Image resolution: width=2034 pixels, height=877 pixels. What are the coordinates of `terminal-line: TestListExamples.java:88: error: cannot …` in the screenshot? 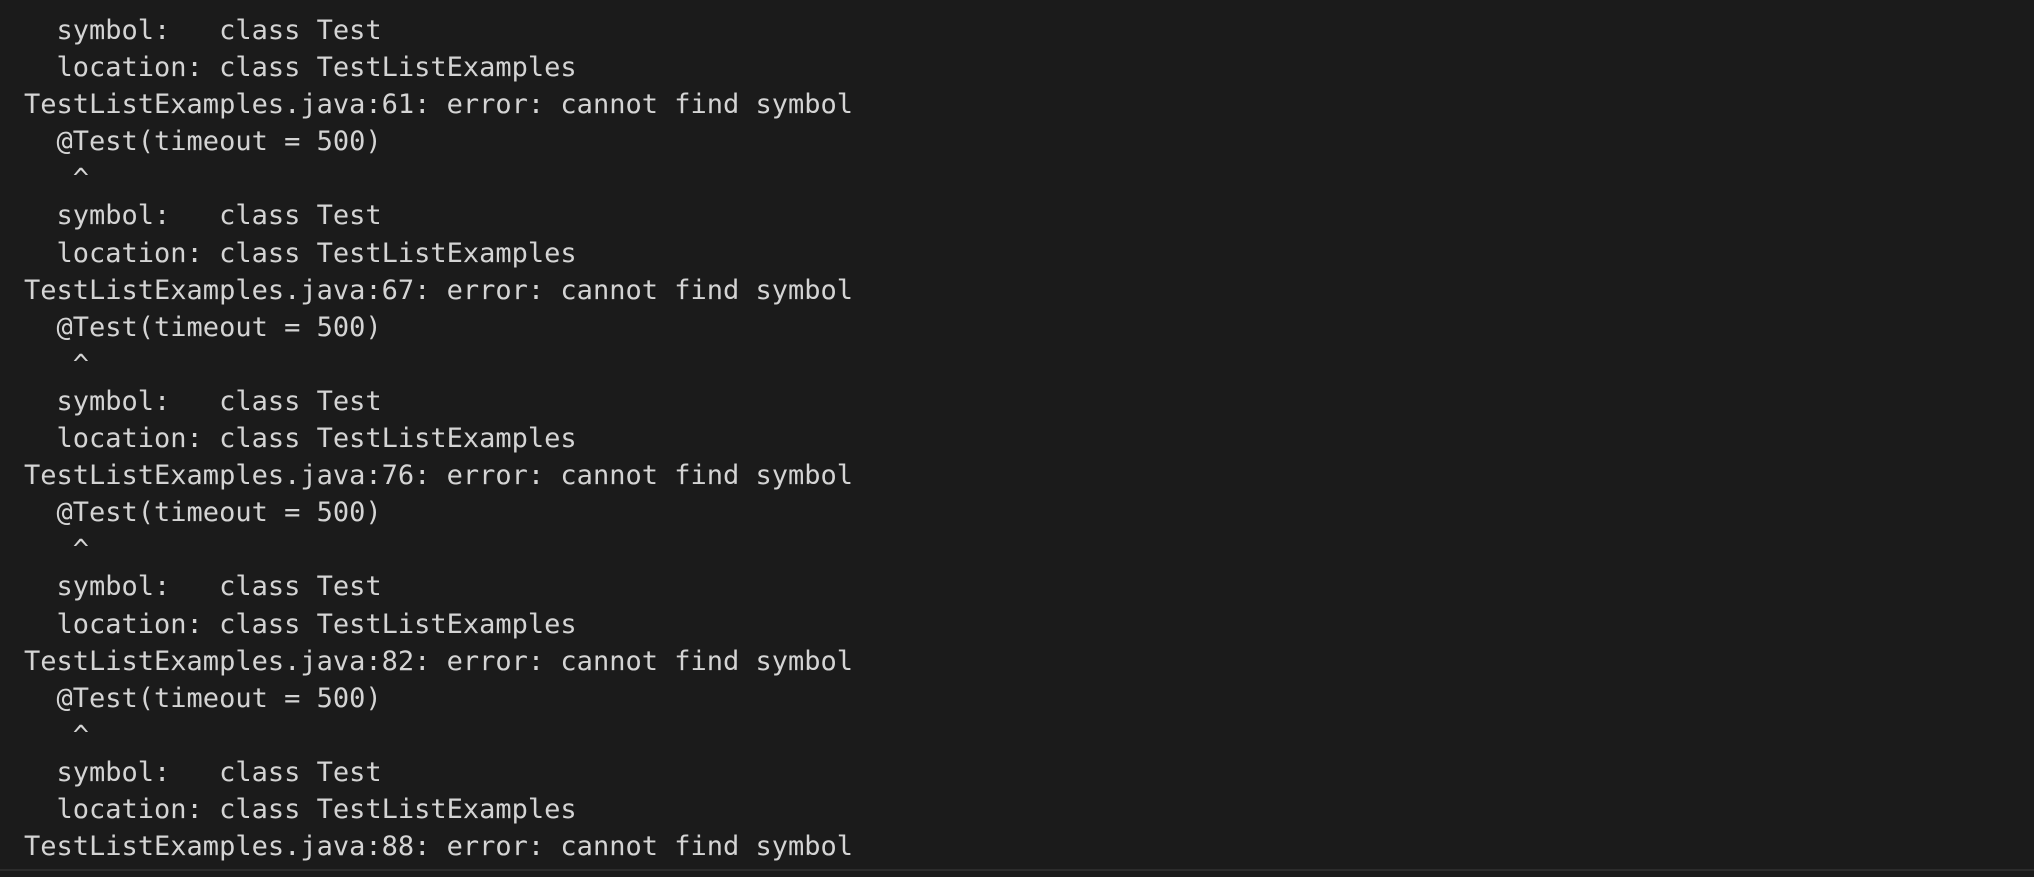 It's located at (439, 847).